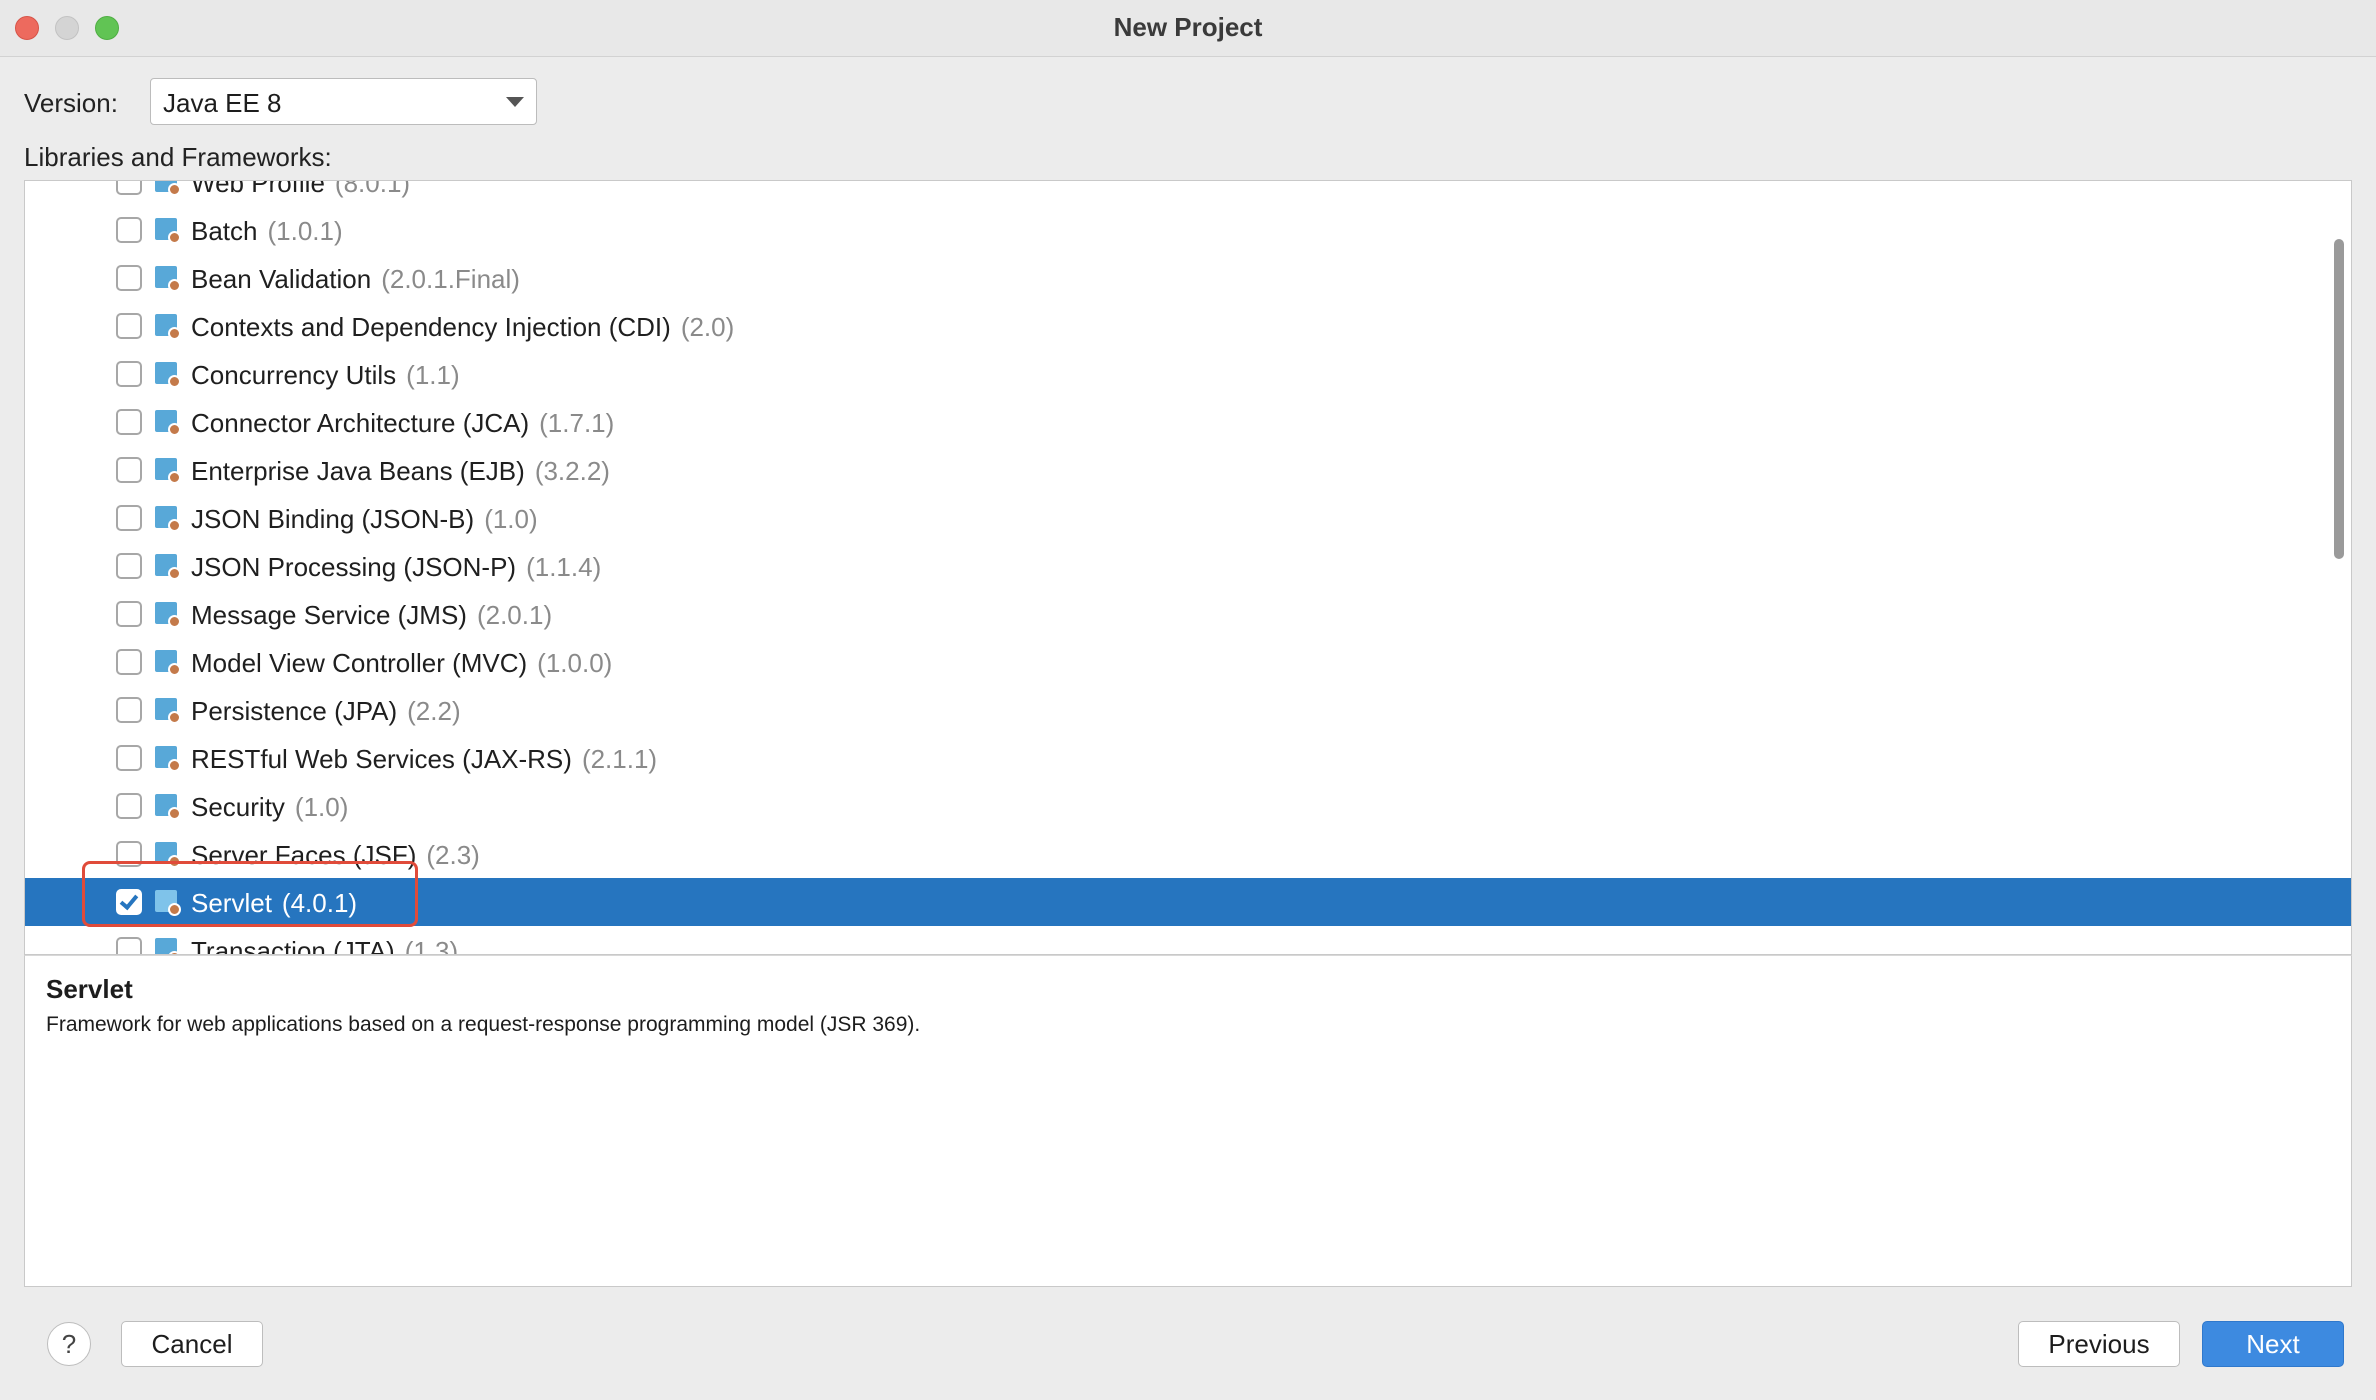 The width and height of the screenshot is (2376, 1400). Describe the element at coordinates (564, 567) in the screenshot. I see `library-version: (1.1.4)` at that location.